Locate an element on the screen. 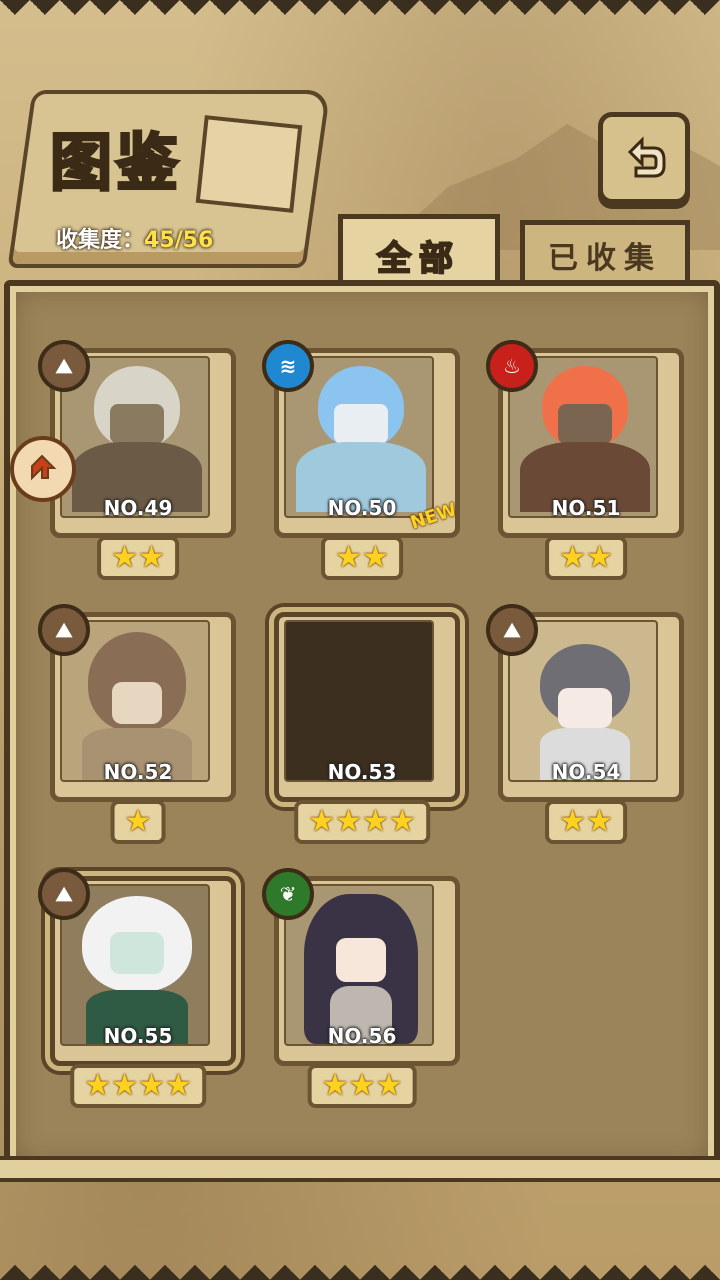  card-number: NO.56 is located at coordinates (362, 1036).